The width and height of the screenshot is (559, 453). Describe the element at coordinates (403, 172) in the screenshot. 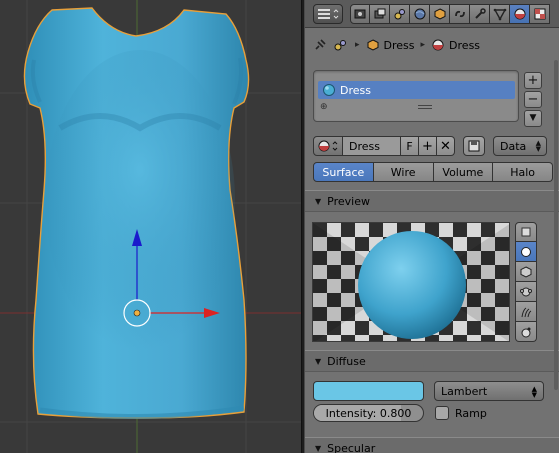

I see `tab-wire: Wire` at that location.